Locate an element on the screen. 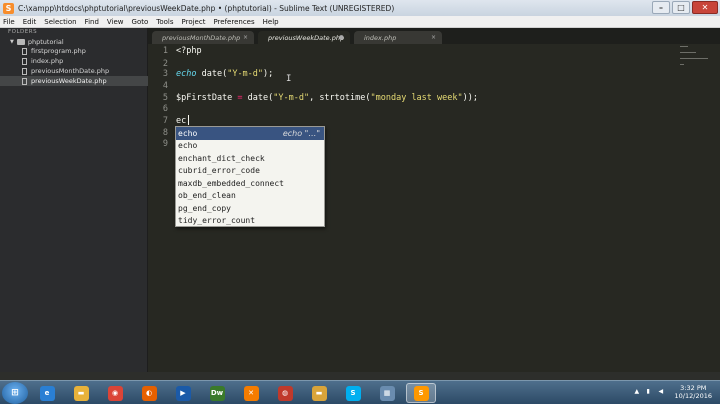  explorer-icon: ▦ is located at coordinates (387, 393).